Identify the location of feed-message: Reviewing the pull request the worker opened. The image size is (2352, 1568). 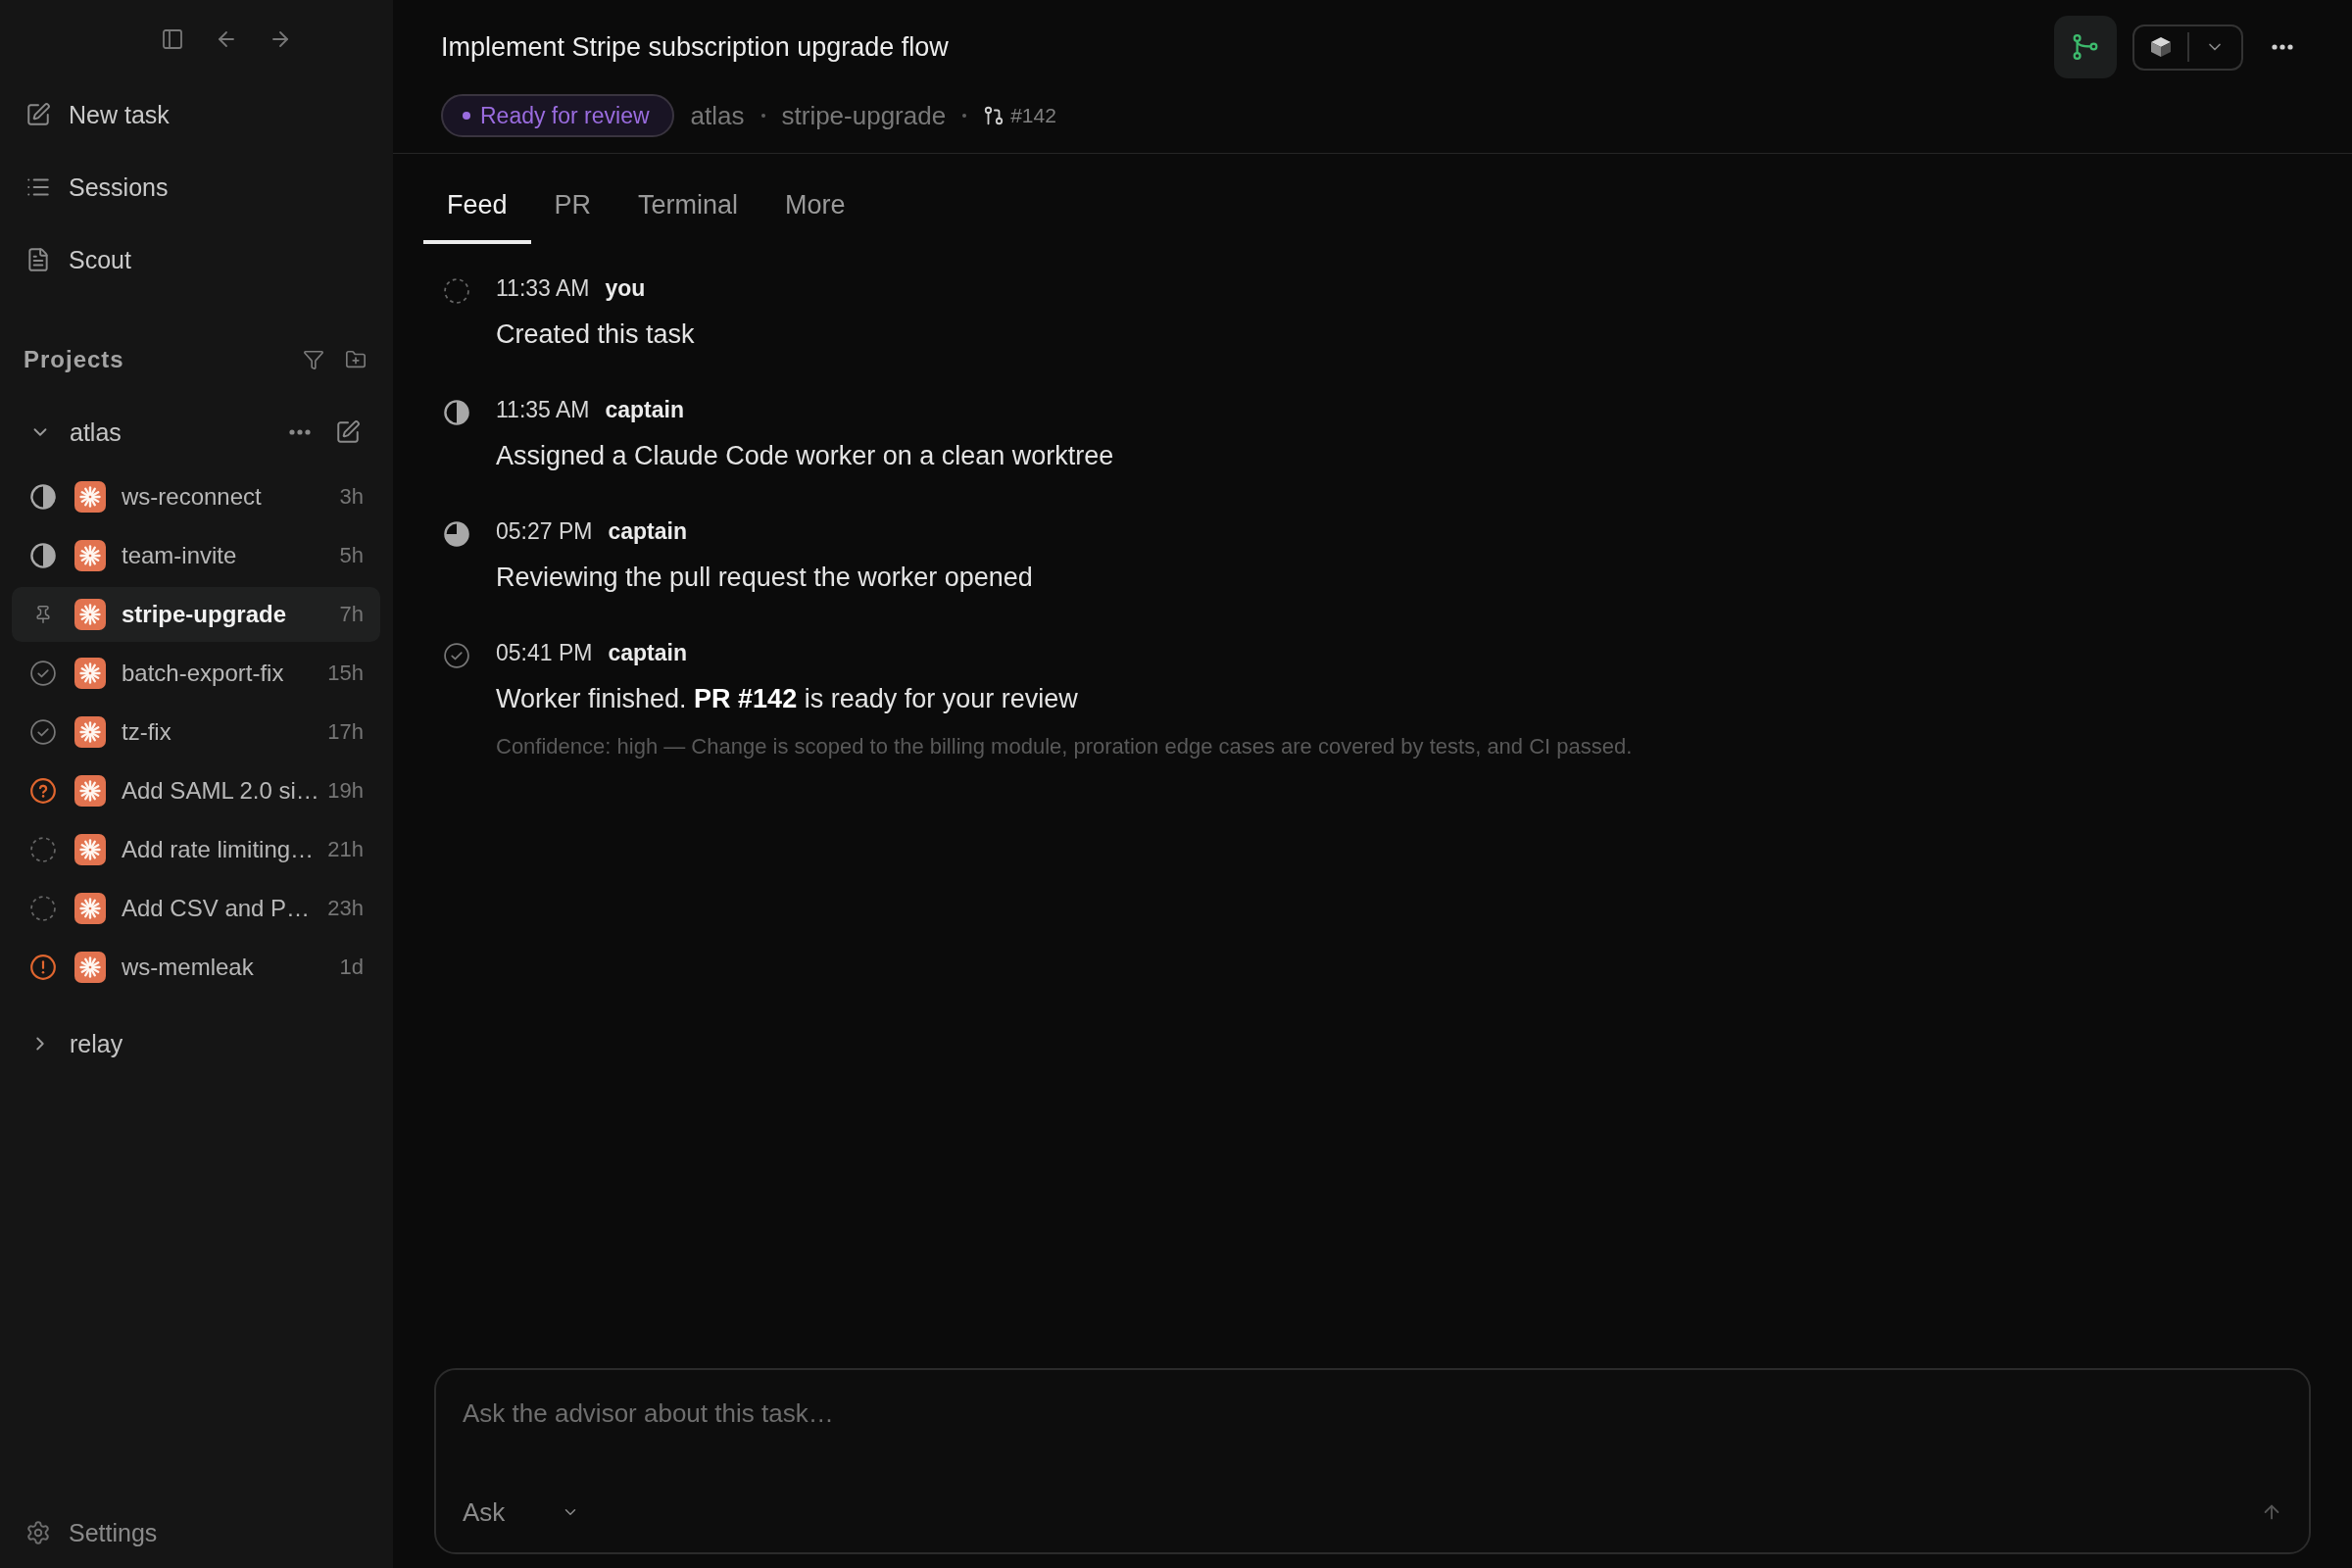
(765, 578).